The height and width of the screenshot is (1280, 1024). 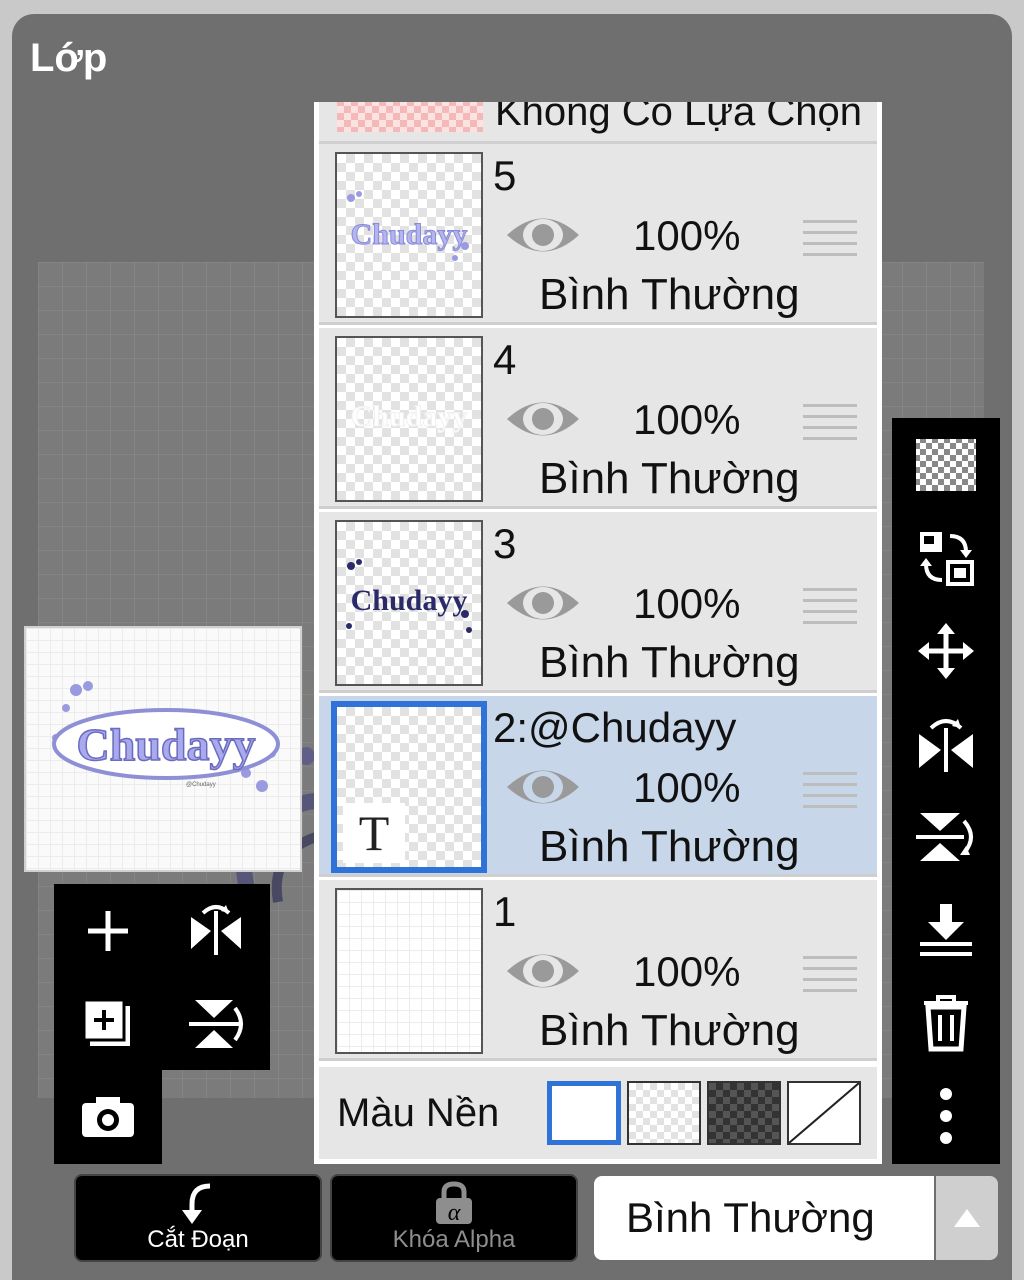 I want to click on bg-swatch-transparent-light, so click(x=664, y=1113).